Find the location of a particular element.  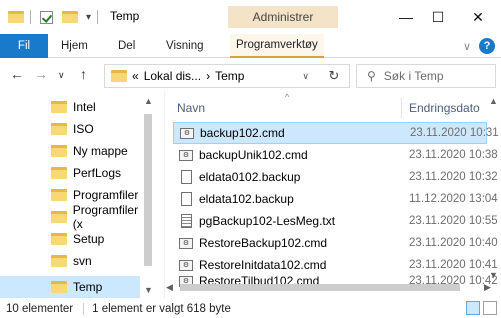

file-date: 23.11.2020 10:31 is located at coordinates (454, 133).